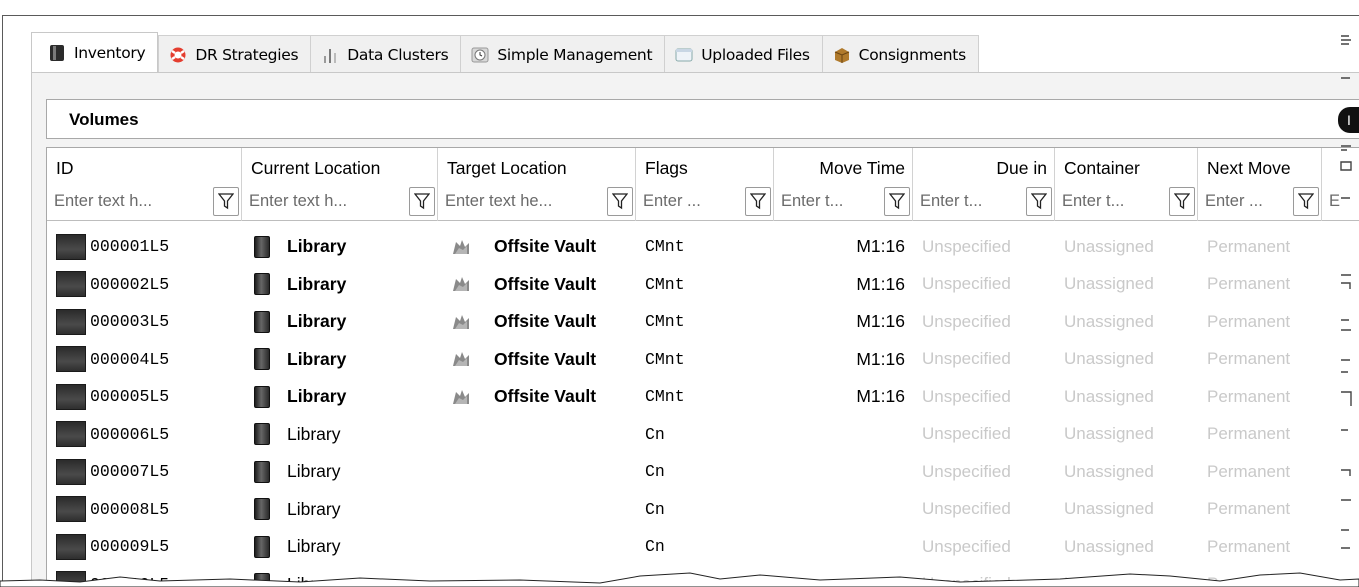 The height and width of the screenshot is (587, 1359). What do you see at coordinates (1260, 166) in the screenshot?
I see `column-header-next-move: Next Move` at bounding box center [1260, 166].